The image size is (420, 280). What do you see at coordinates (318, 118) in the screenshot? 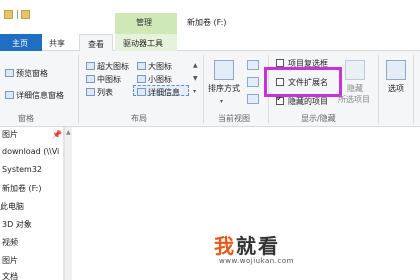
I see `group-label-show-hide: 显示/隐藏` at bounding box center [318, 118].